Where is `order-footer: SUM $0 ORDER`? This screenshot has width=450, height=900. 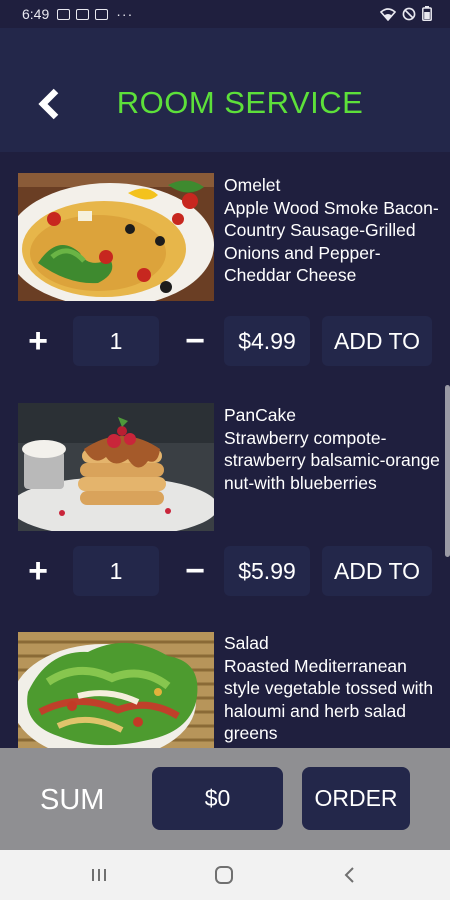
order-footer: SUM $0 ORDER is located at coordinates (225, 799).